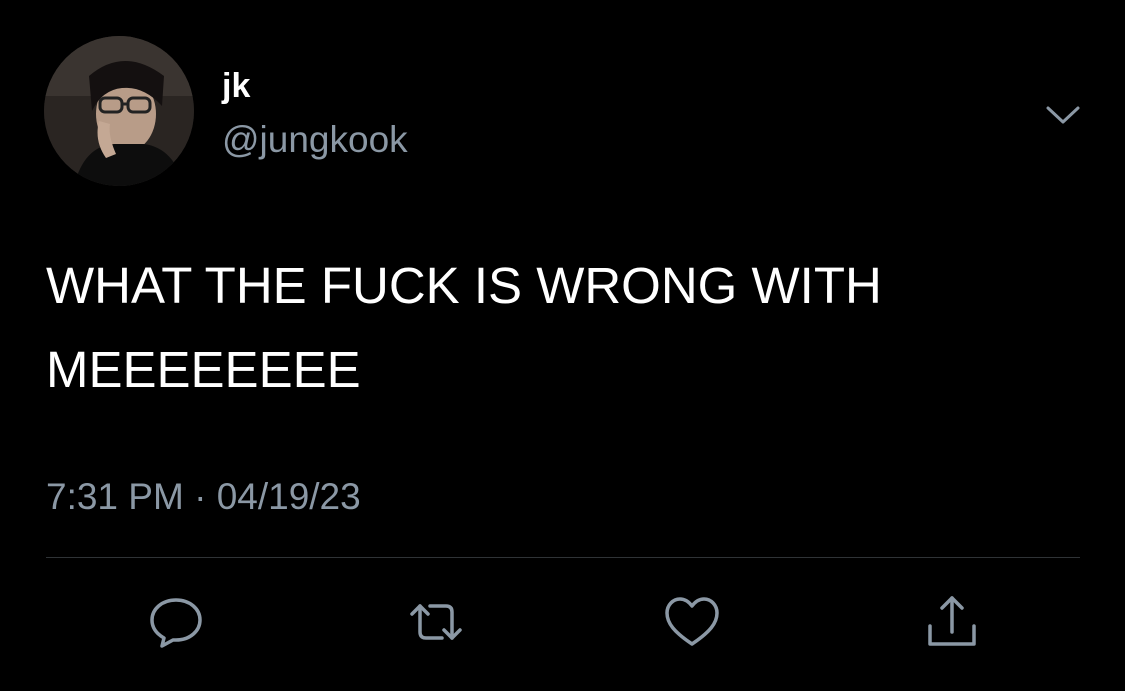 The width and height of the screenshot is (1125, 691). I want to click on avatar, so click(119, 111).